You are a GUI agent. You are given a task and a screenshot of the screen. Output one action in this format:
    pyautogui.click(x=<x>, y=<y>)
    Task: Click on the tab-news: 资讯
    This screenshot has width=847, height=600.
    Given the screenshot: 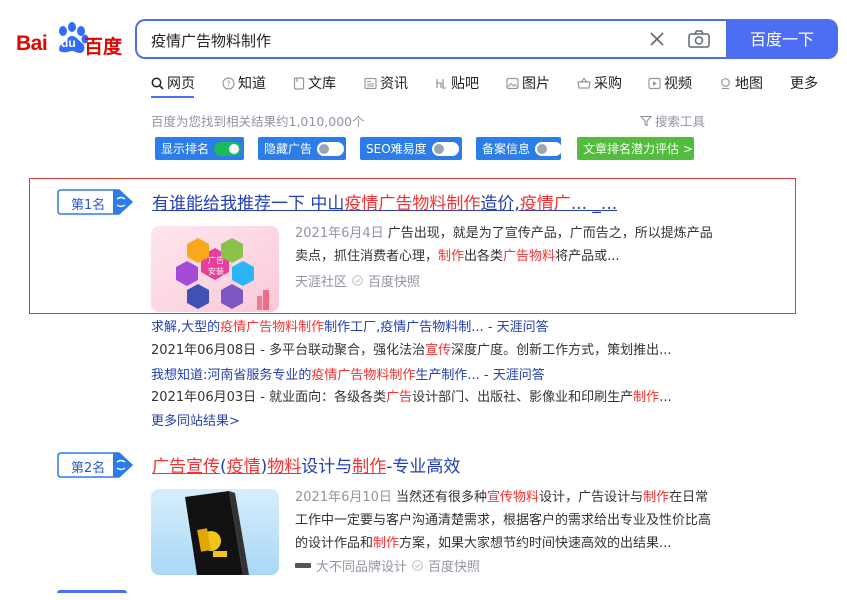 What is the action you would take?
    pyautogui.click(x=386, y=83)
    